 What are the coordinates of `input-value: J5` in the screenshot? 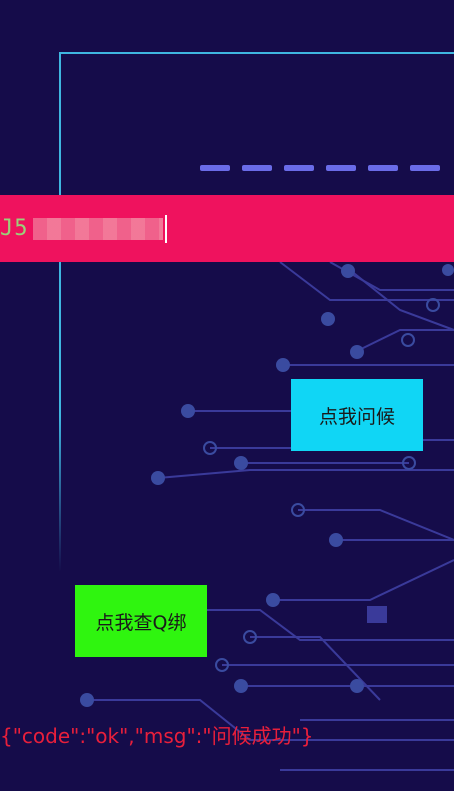 It's located at (83, 228).